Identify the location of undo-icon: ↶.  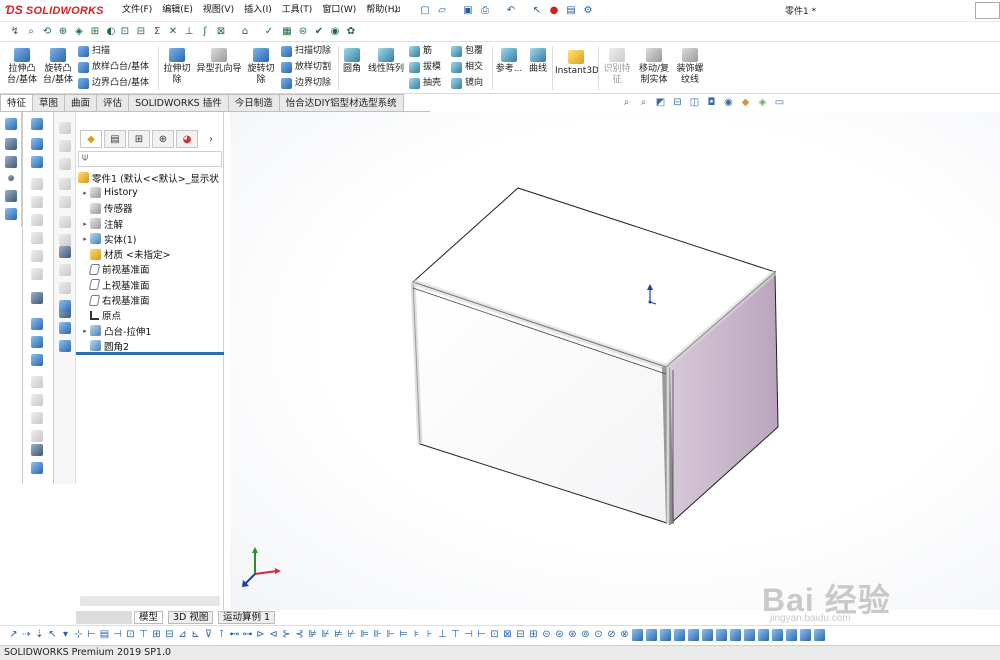
(511, 10).